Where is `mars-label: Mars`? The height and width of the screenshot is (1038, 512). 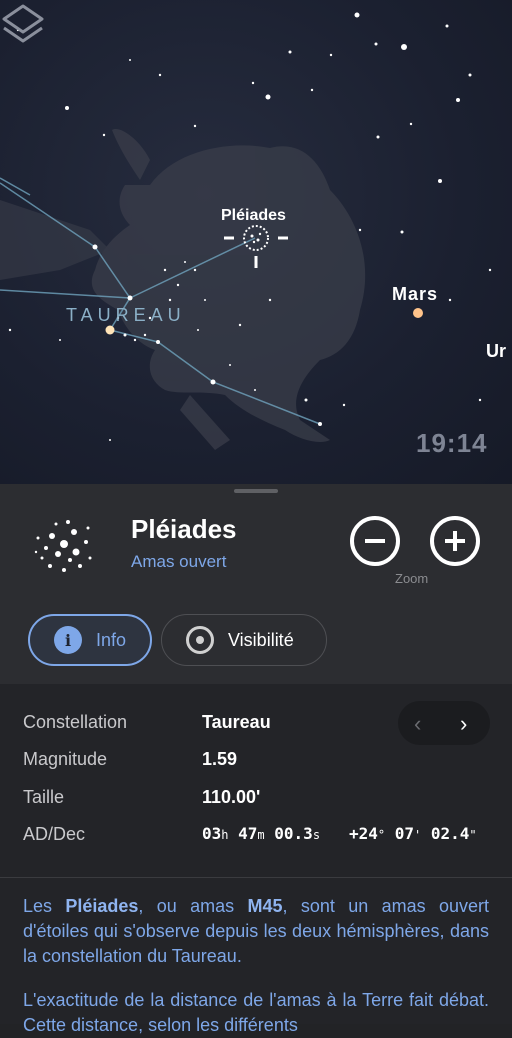 mars-label: Mars is located at coordinates (415, 294).